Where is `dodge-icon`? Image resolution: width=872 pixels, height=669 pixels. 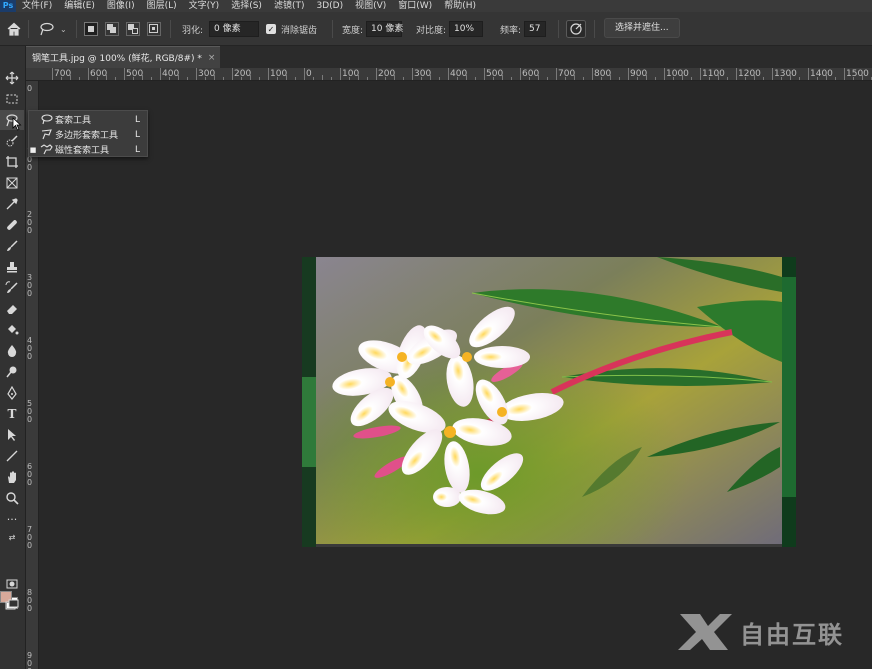
dodge-icon is located at coordinates (11, 372).